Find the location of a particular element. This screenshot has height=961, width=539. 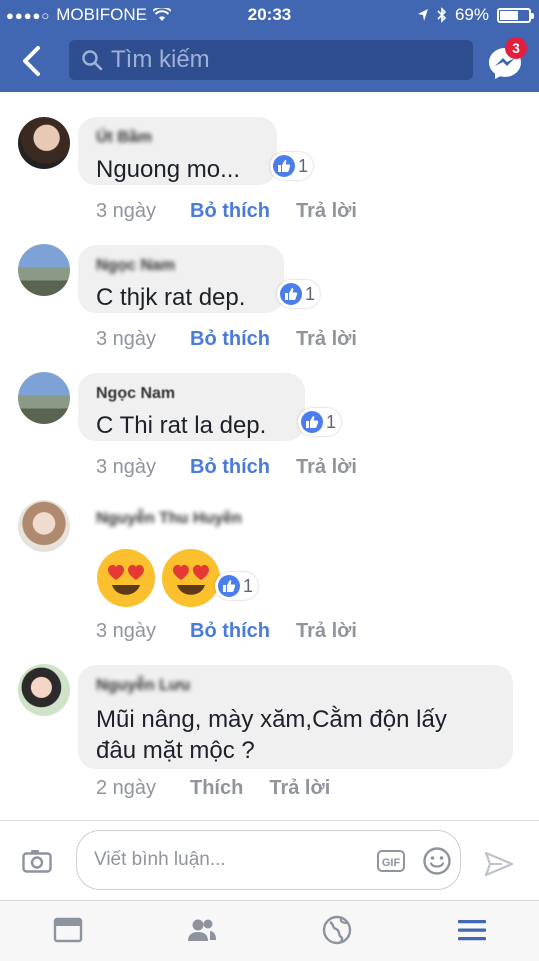

top-navbar: Tìm kiếm 3 is located at coordinates (269, 61).